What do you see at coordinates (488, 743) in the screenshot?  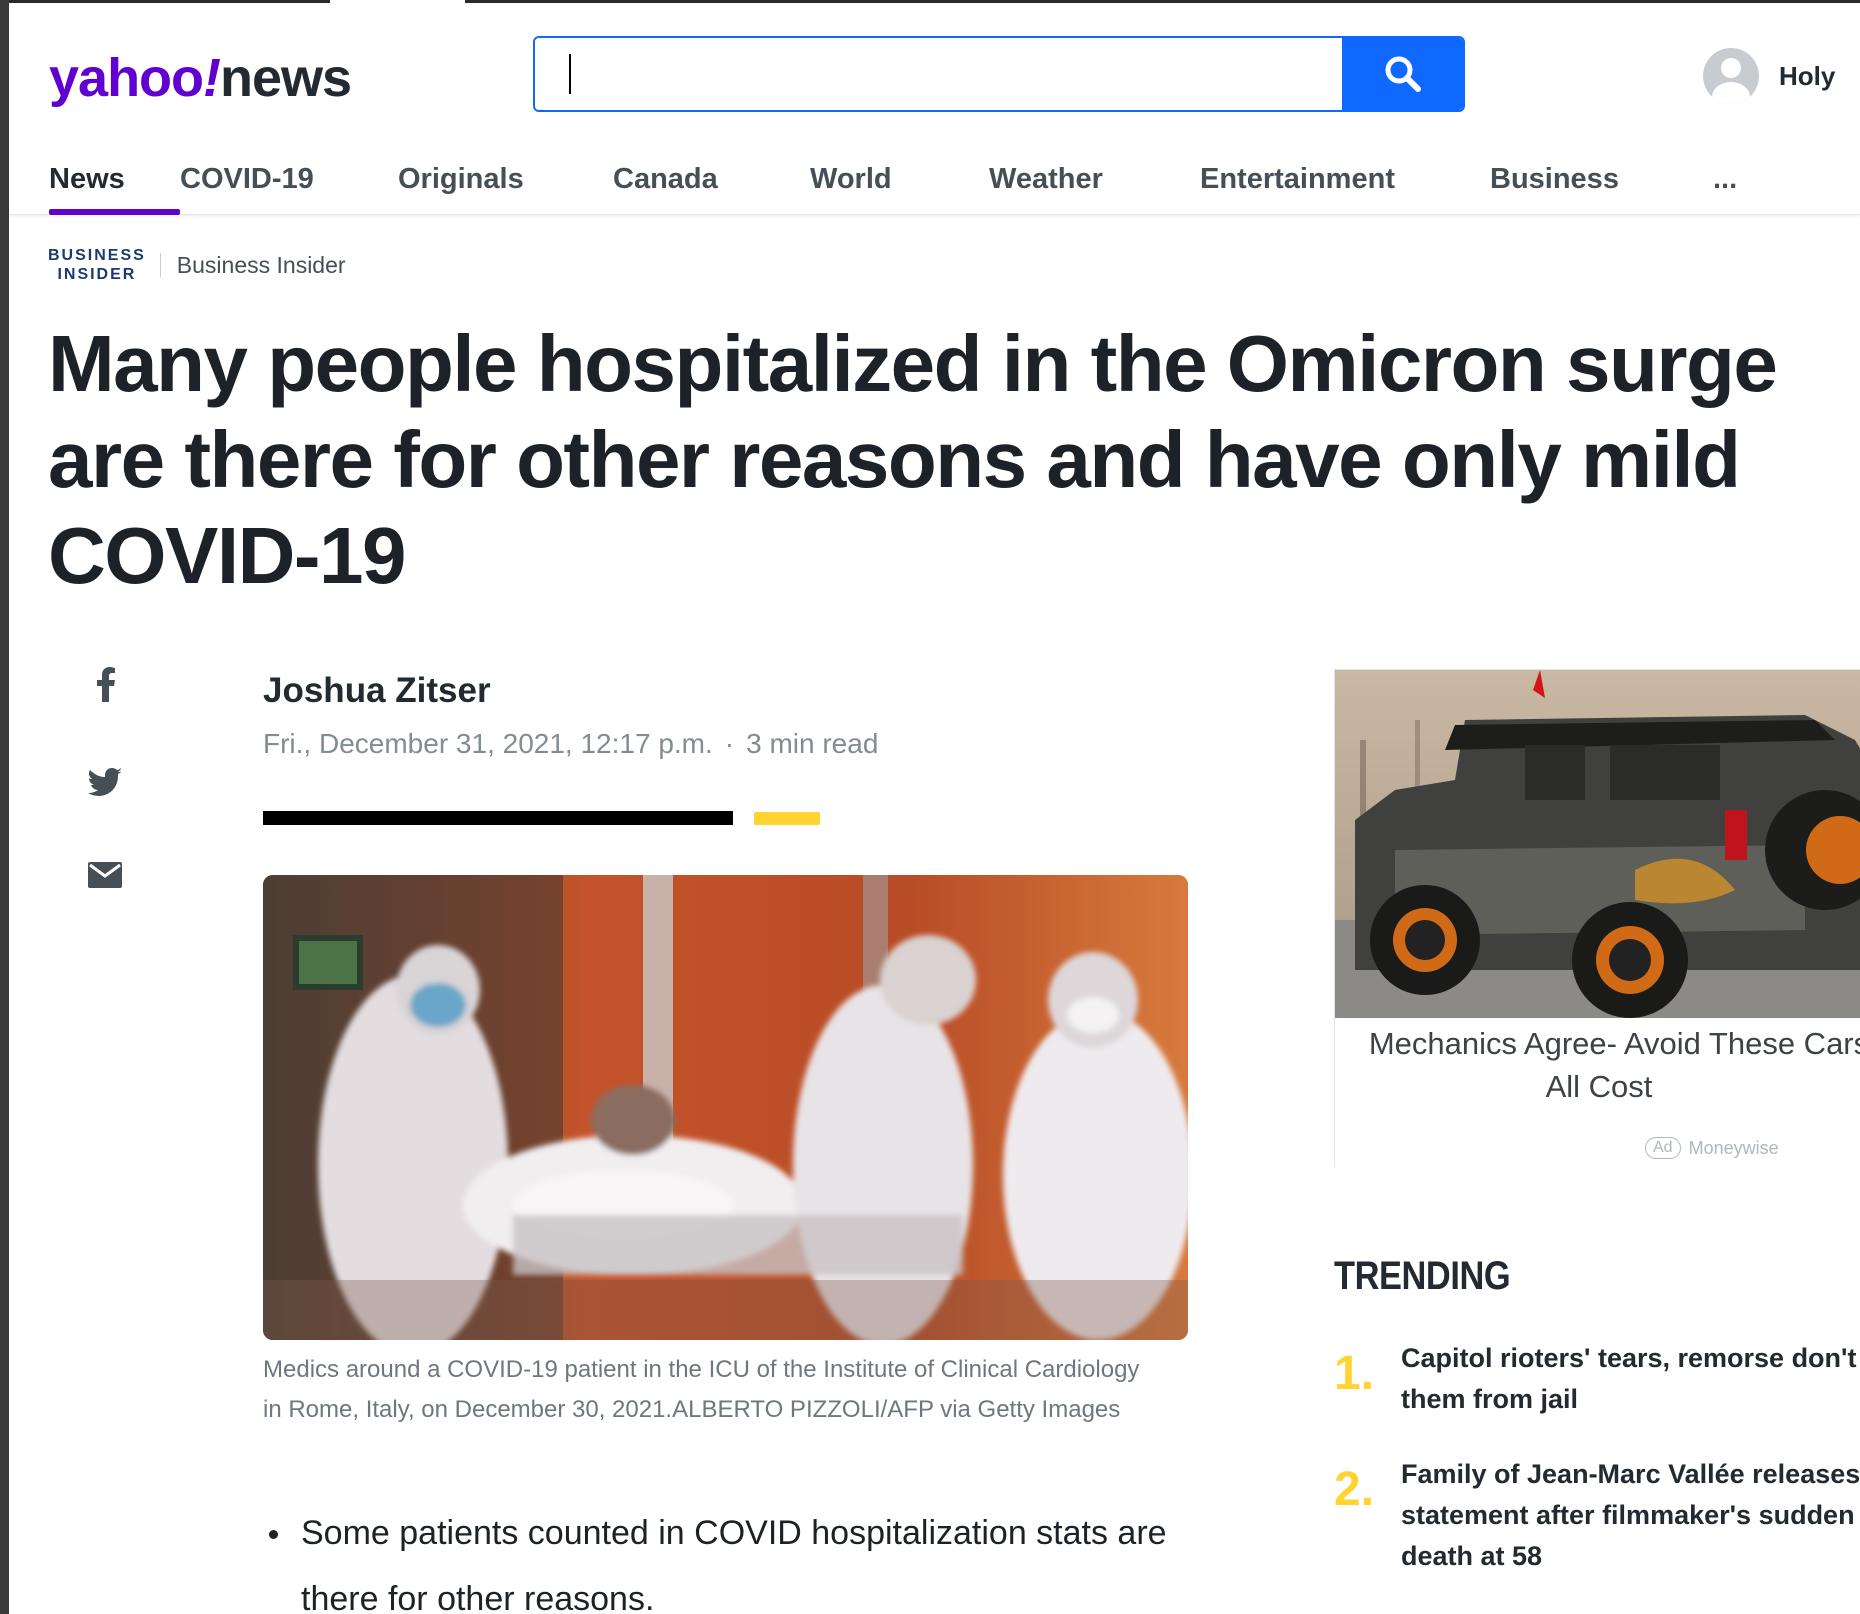 I see `publish-date: Fri., December 31, 2021, 12:17 p.m.` at bounding box center [488, 743].